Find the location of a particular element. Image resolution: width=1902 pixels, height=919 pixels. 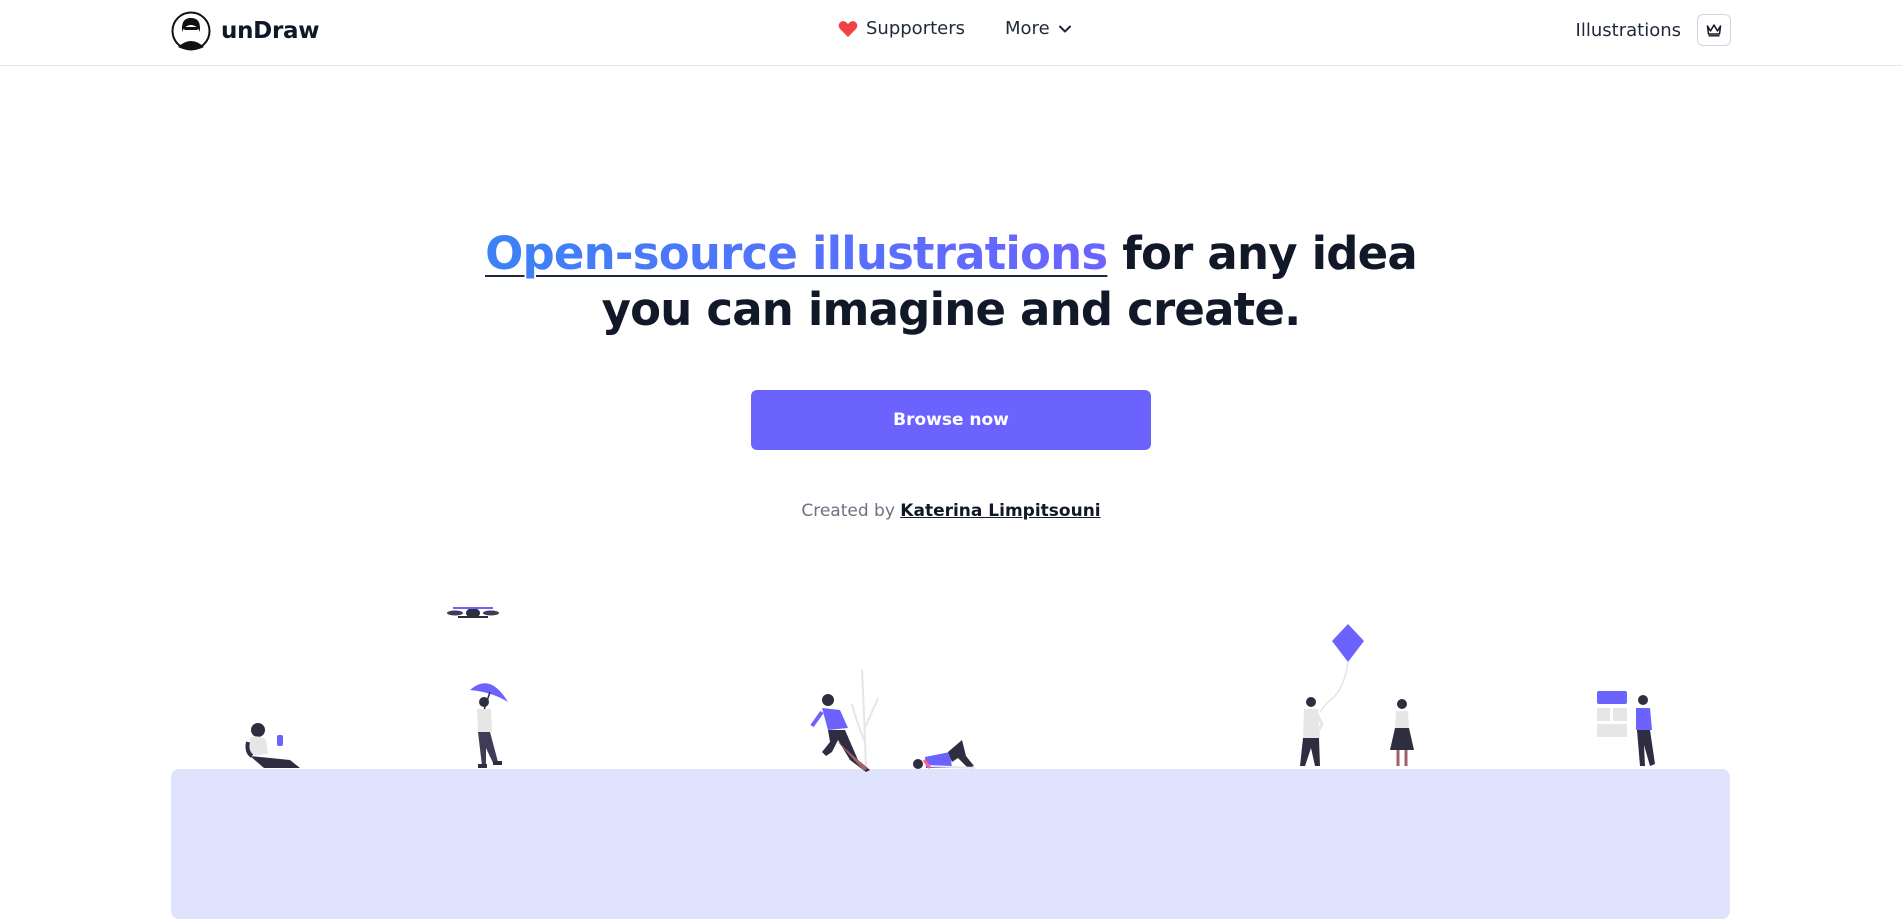

hero-heading-link: Open-source illustrations is located at coordinates (796, 253).